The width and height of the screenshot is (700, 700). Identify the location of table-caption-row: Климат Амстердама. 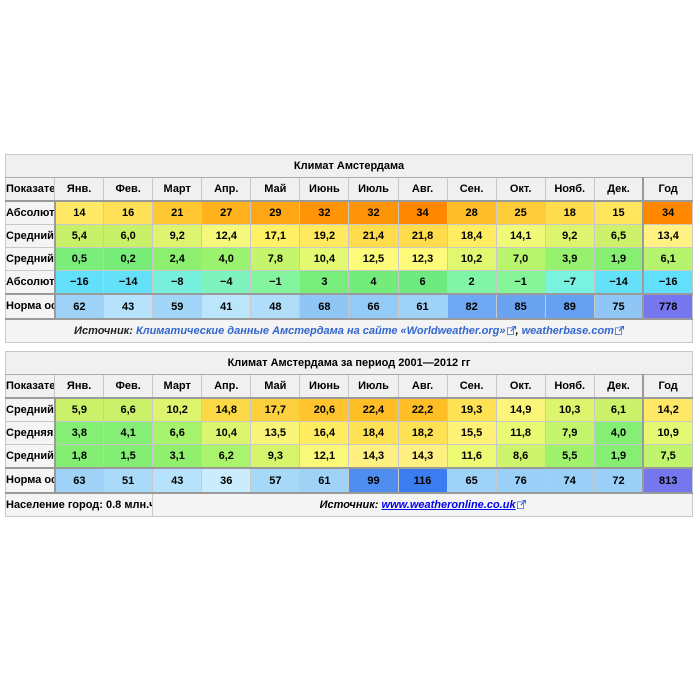
(349, 166).